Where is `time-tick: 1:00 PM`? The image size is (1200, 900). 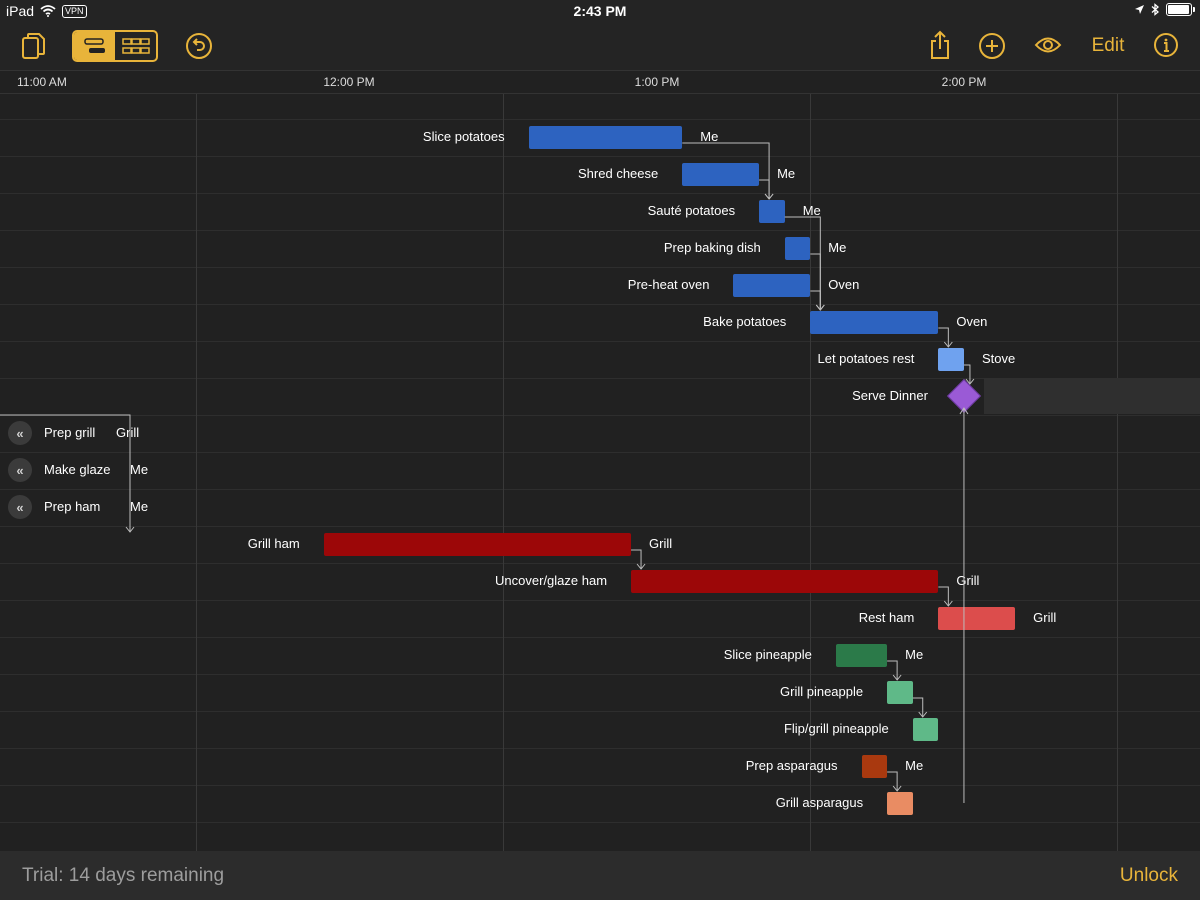 time-tick: 1:00 PM is located at coordinates (657, 82).